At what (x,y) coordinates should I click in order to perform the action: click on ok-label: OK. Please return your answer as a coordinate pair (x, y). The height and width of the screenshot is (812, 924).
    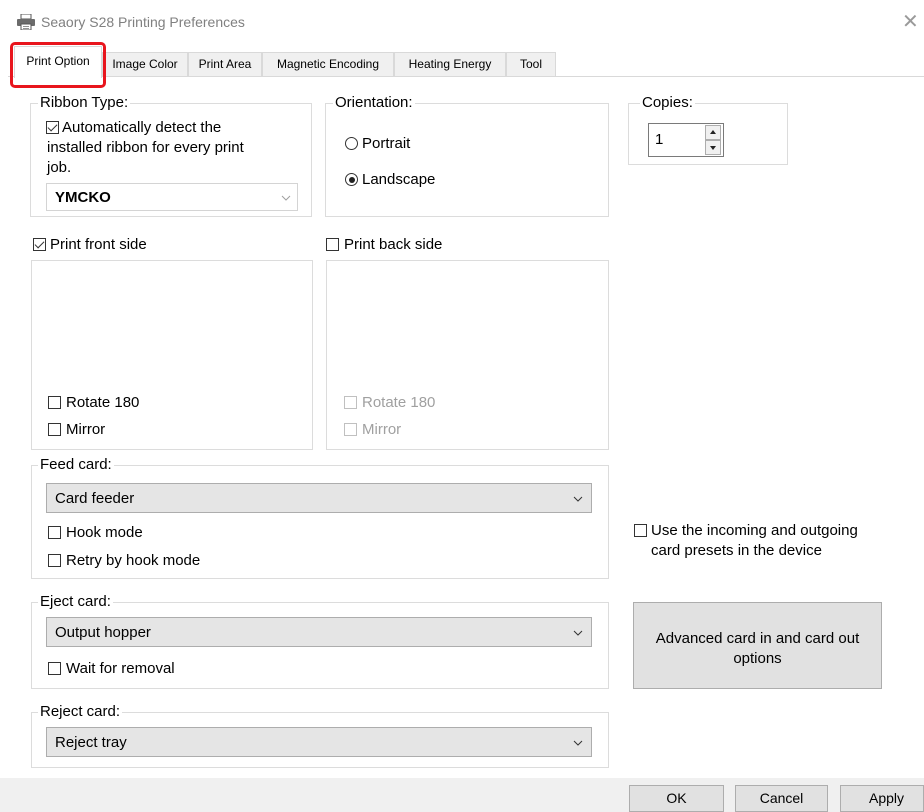
    Looking at the image, I should click on (676, 798).